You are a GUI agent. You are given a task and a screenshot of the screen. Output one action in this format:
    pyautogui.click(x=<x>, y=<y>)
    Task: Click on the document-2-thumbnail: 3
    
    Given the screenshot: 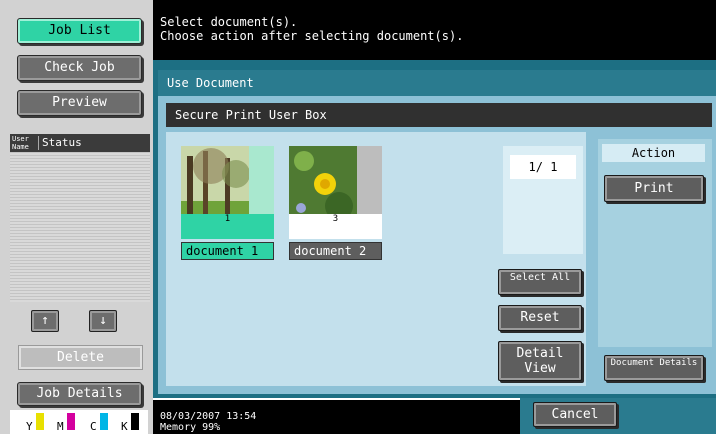 What is the action you would take?
    pyautogui.click(x=335, y=192)
    